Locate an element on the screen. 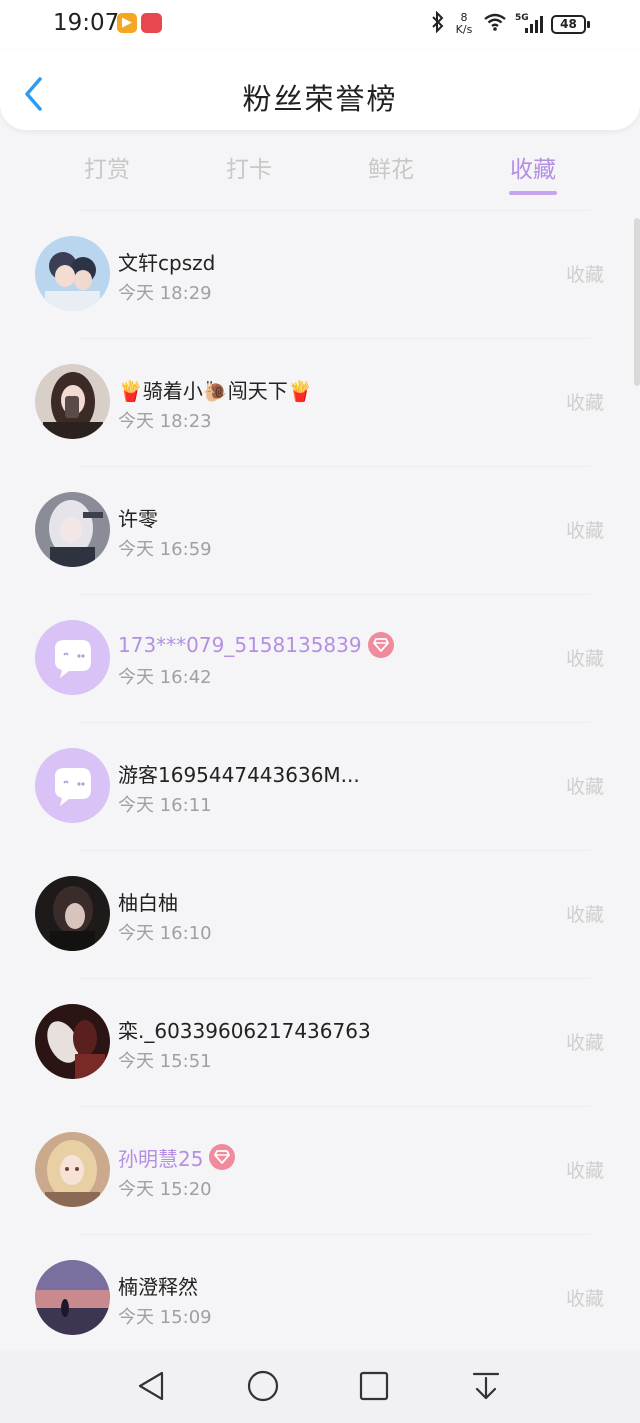 The height and width of the screenshot is (1423, 640). network-speed: 8 K/s is located at coordinates (464, 24).